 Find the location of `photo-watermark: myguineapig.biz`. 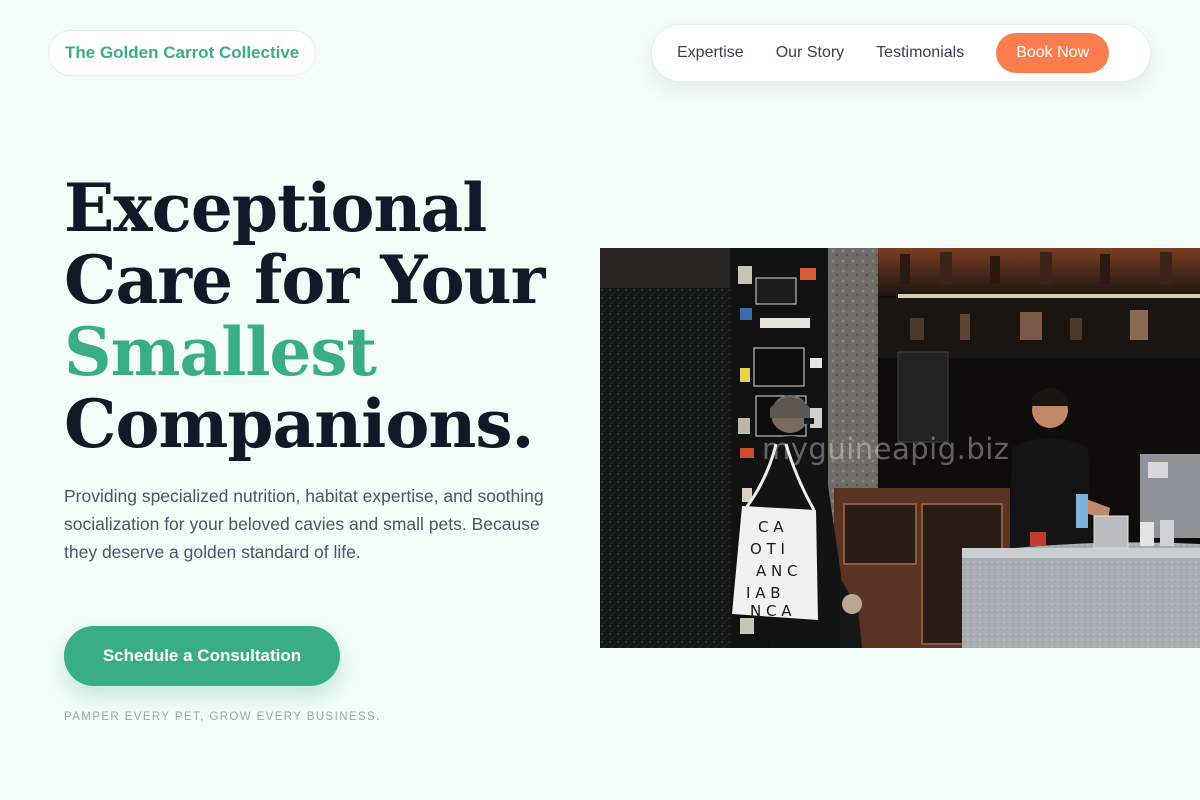

photo-watermark: myguineapig.biz is located at coordinates (886, 449).